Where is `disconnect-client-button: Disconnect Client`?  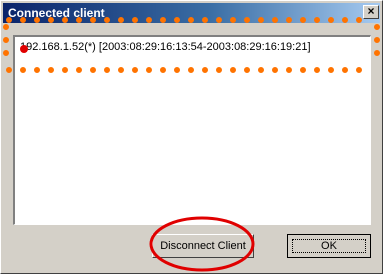 disconnect-client-button: Disconnect Client is located at coordinates (203, 246).